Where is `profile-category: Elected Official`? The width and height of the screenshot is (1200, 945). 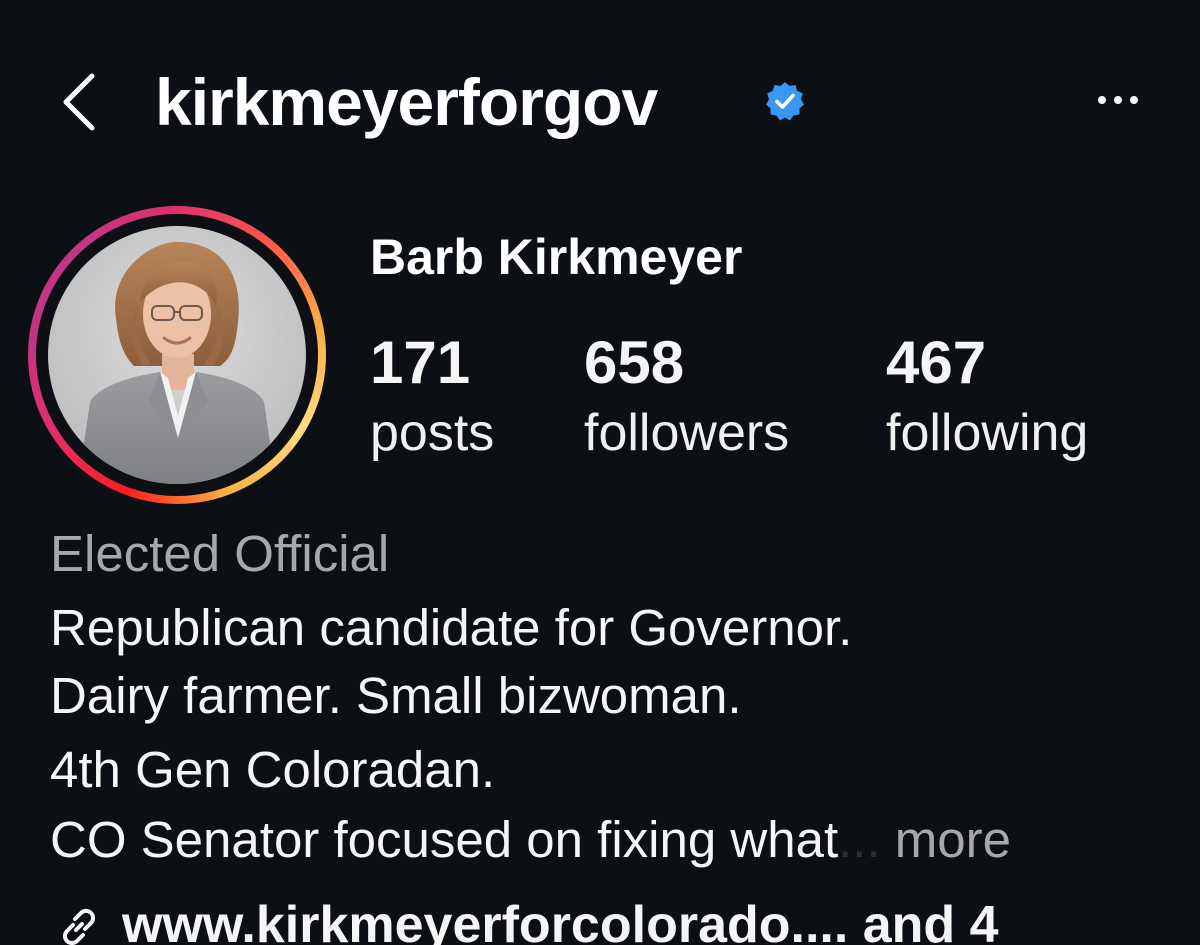 profile-category: Elected Official is located at coordinates (220, 553).